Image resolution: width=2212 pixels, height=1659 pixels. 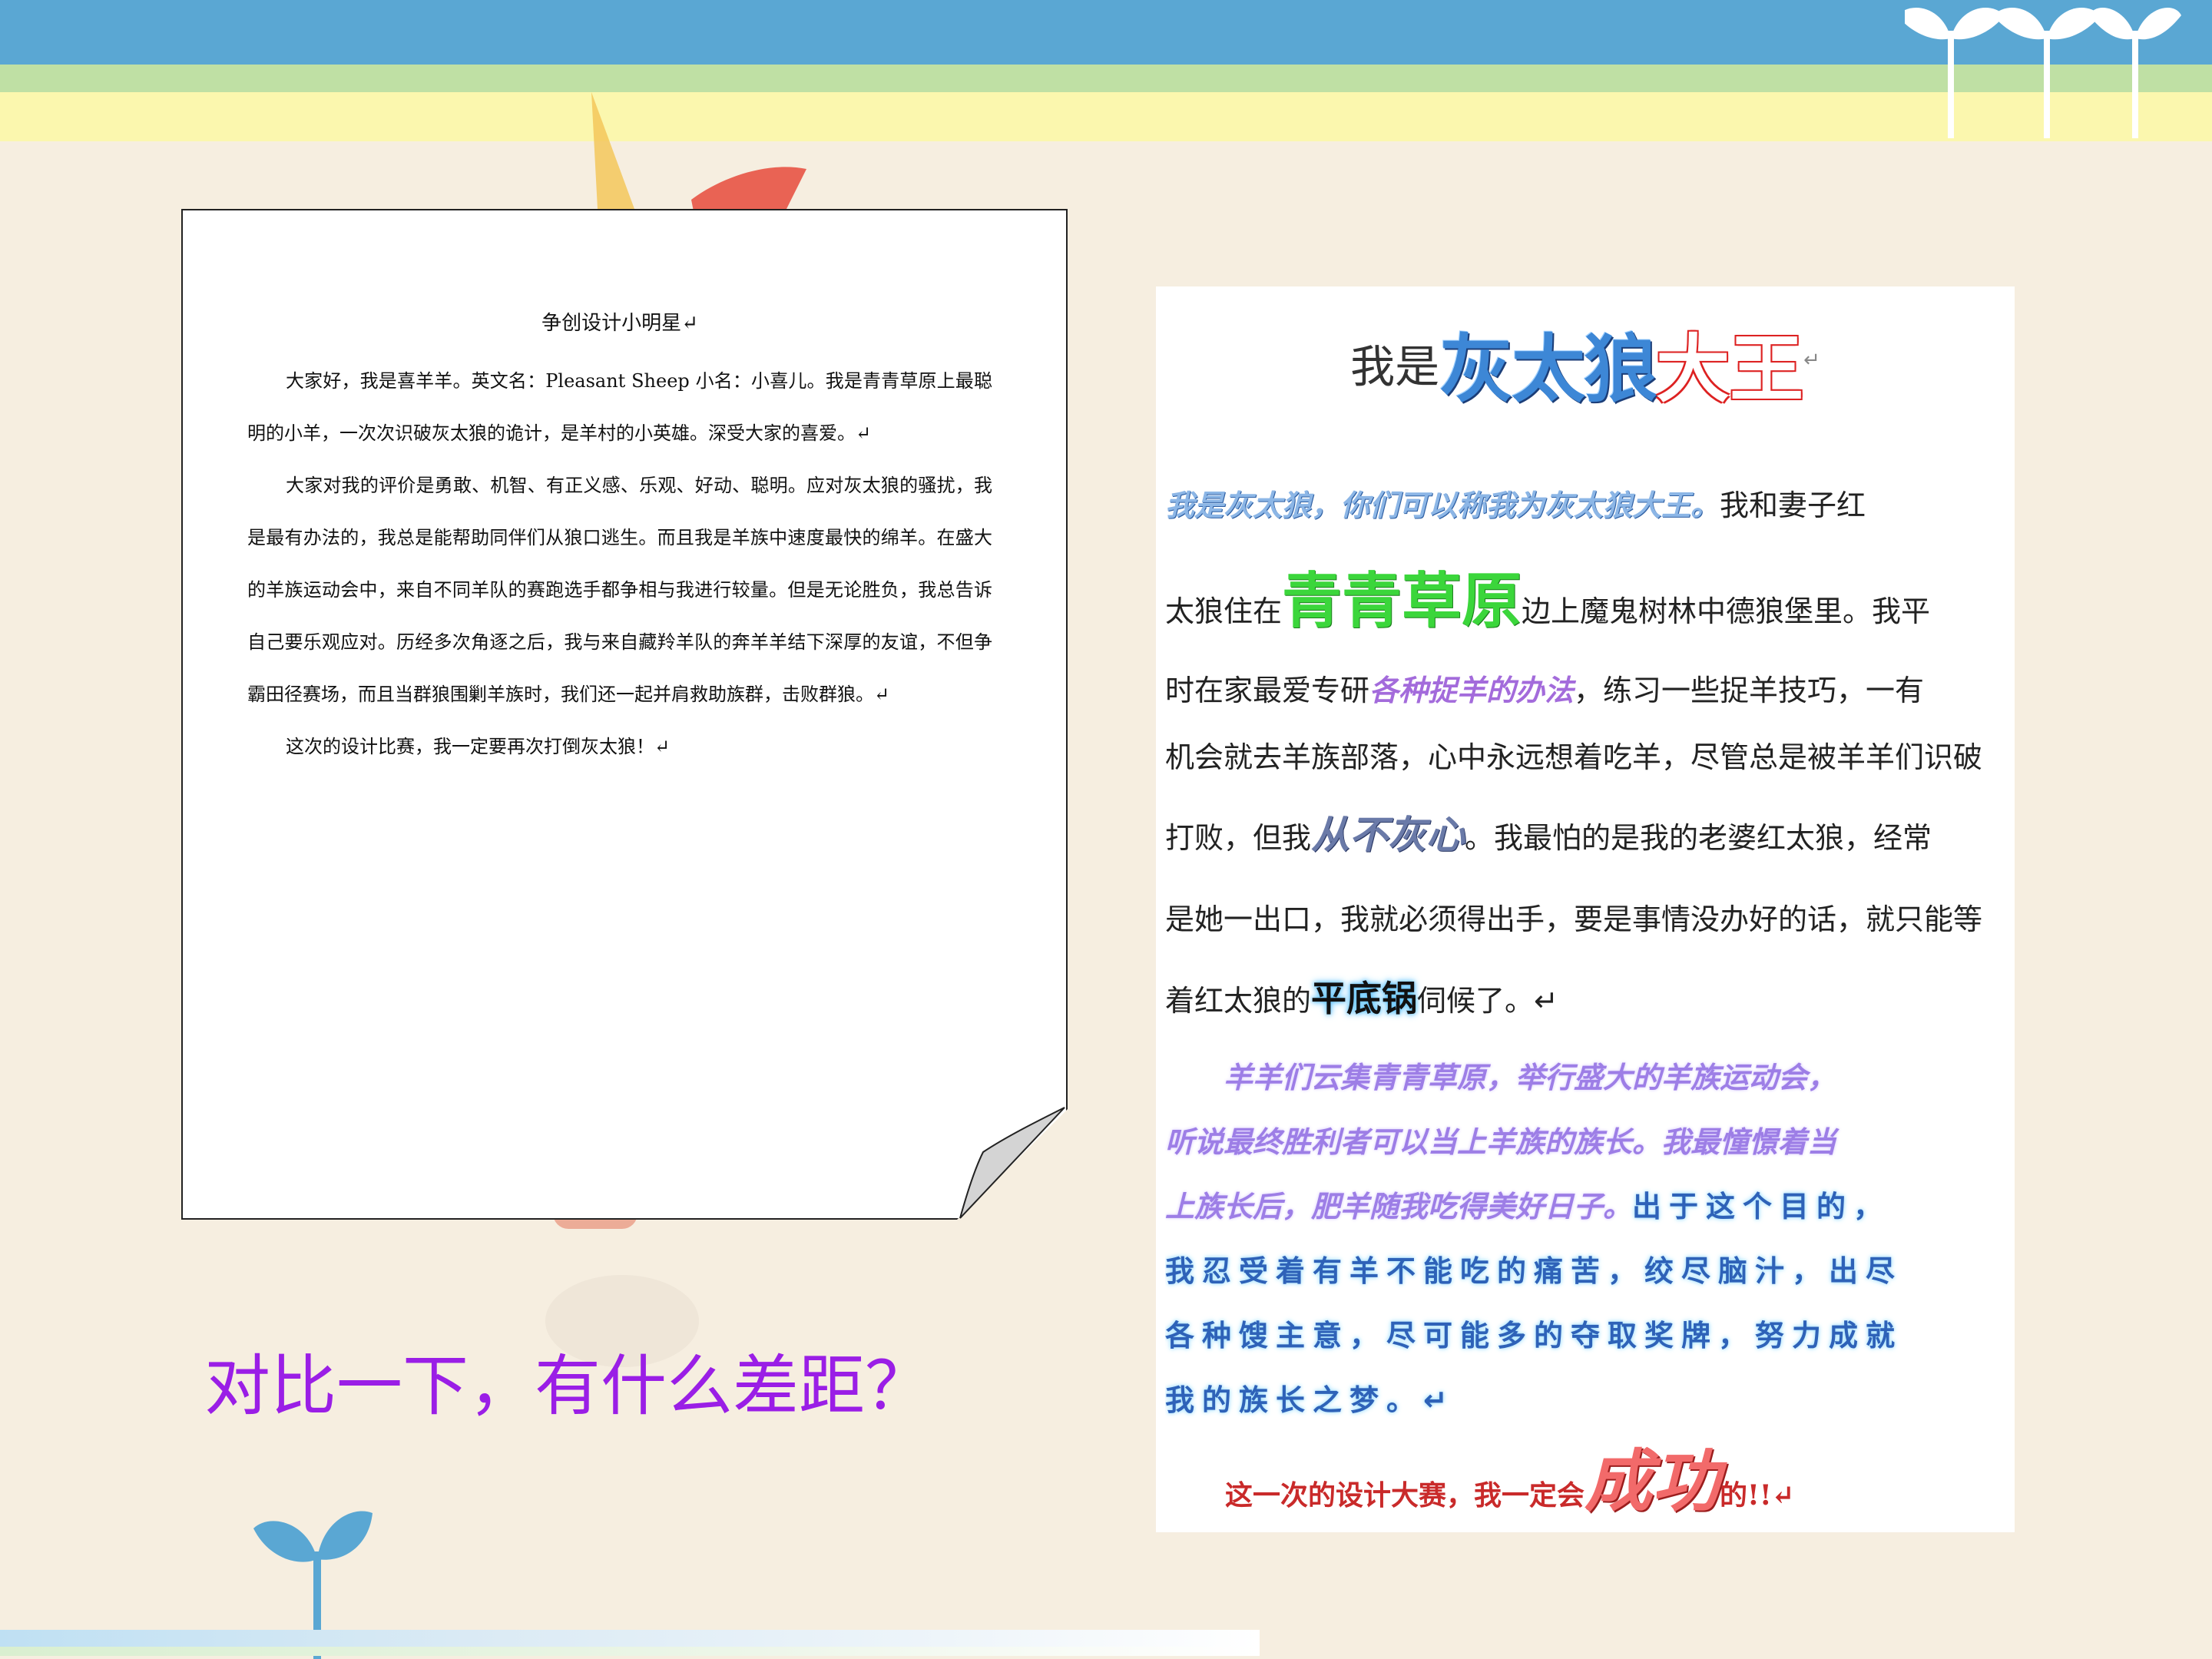 I want to click on styled-text: 上族长后，肥羊随我吃得美好日子。, so click(x=1399, y=1206).